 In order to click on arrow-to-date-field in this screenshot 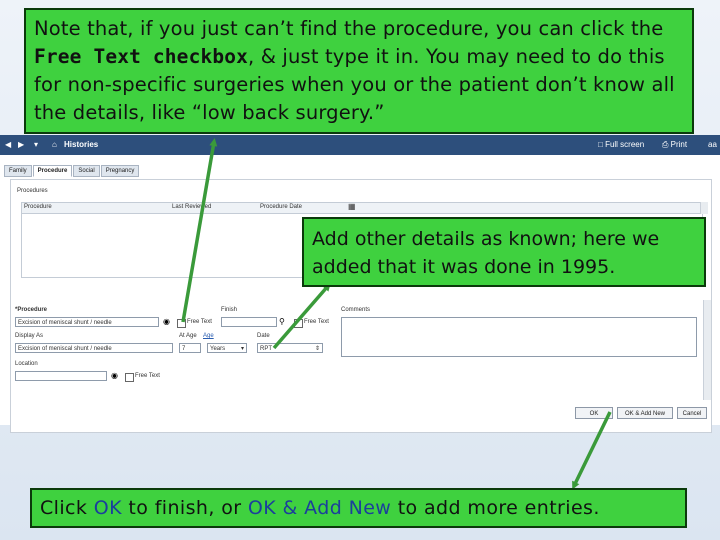, I will do `click(301, 316)`.